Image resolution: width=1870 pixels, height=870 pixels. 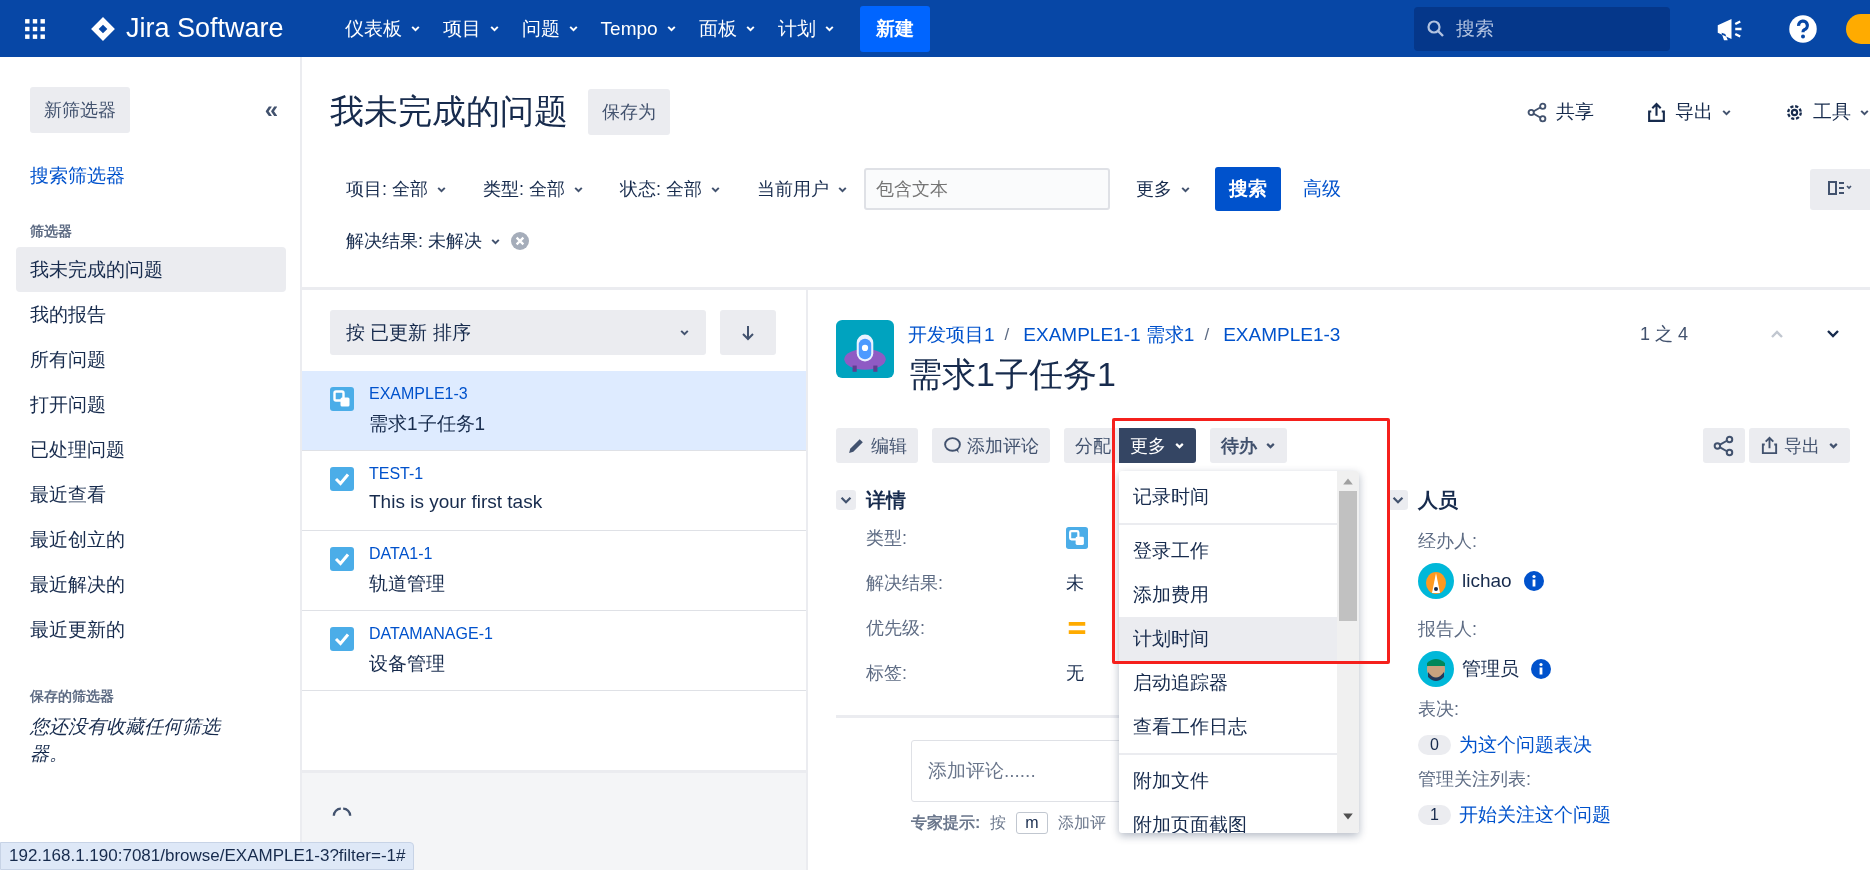 What do you see at coordinates (887, 673) in the screenshot?
I see `field-label: 标签:` at bounding box center [887, 673].